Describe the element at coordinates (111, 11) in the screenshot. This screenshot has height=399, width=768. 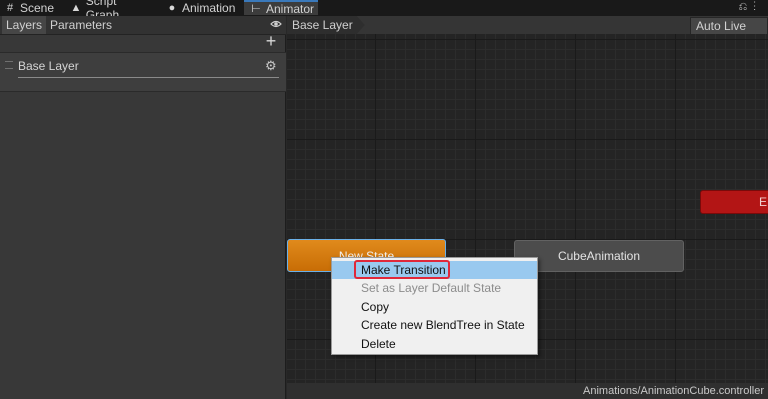
I see `tab-script-graph: ▲ Script Graph` at that location.